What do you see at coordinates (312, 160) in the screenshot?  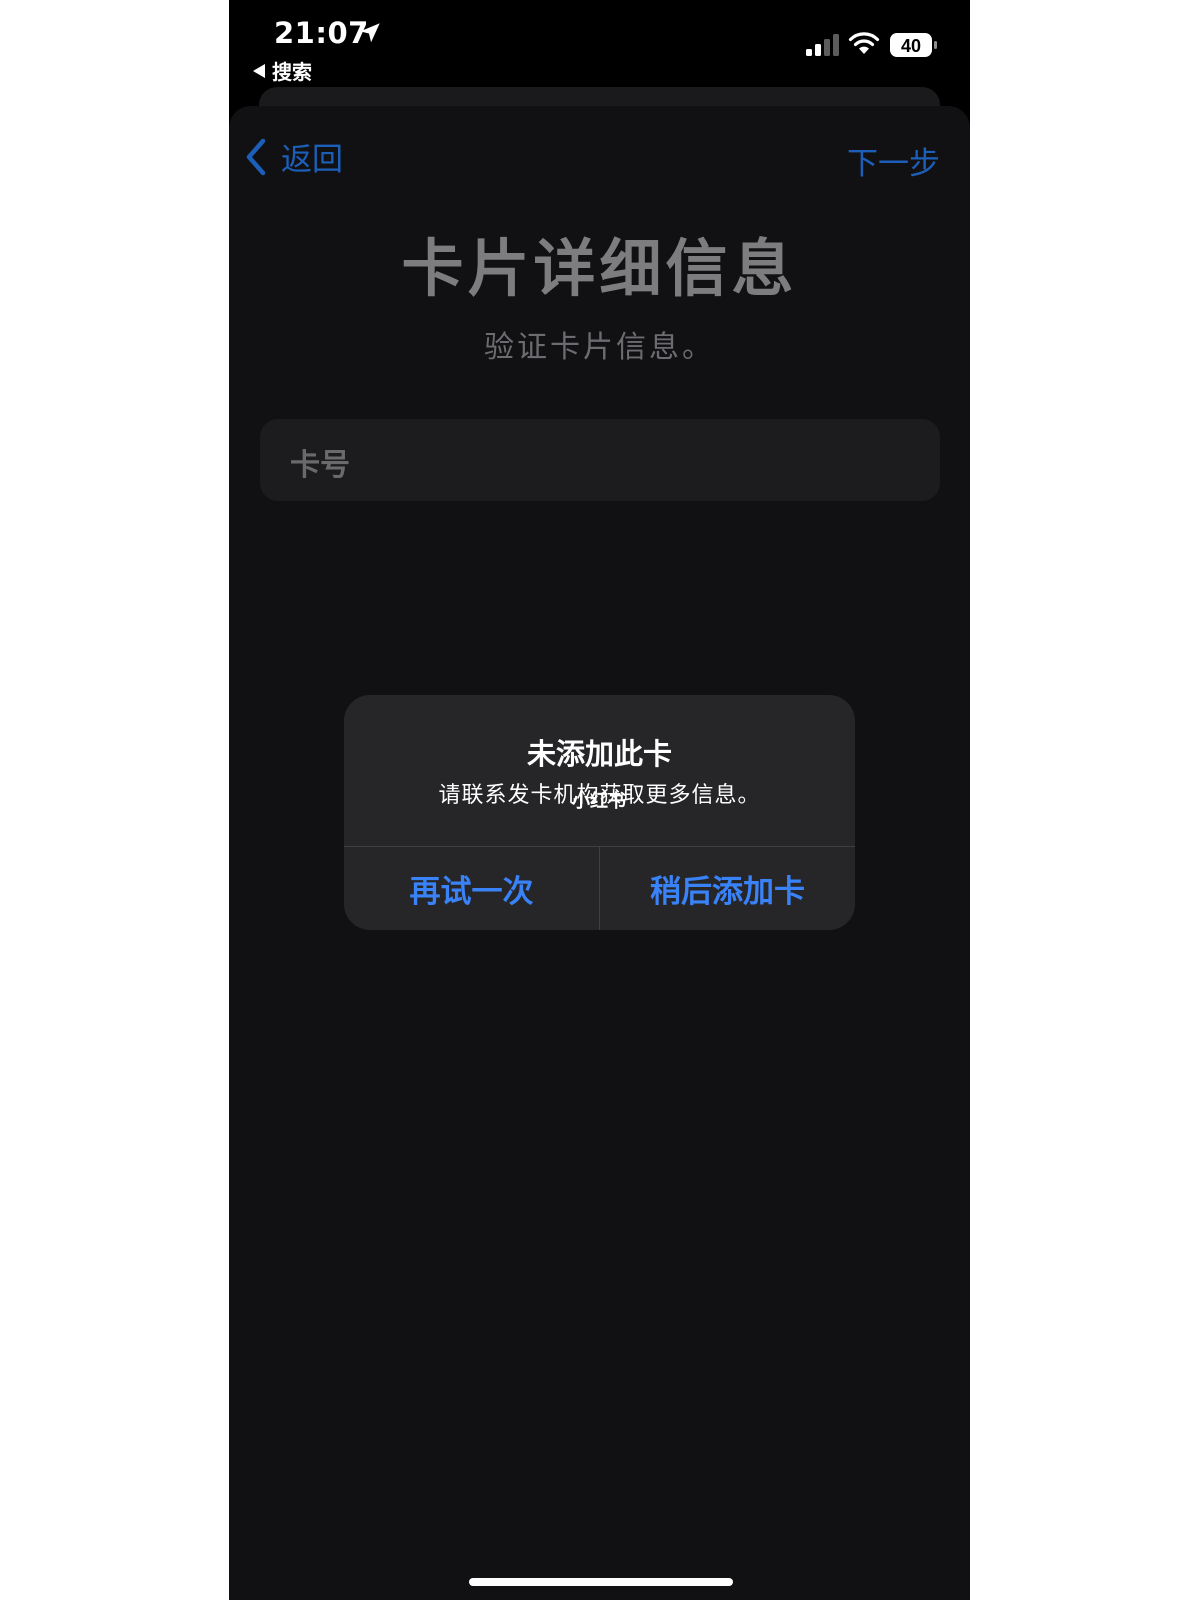 I see `nav-back-label: 返回` at bounding box center [312, 160].